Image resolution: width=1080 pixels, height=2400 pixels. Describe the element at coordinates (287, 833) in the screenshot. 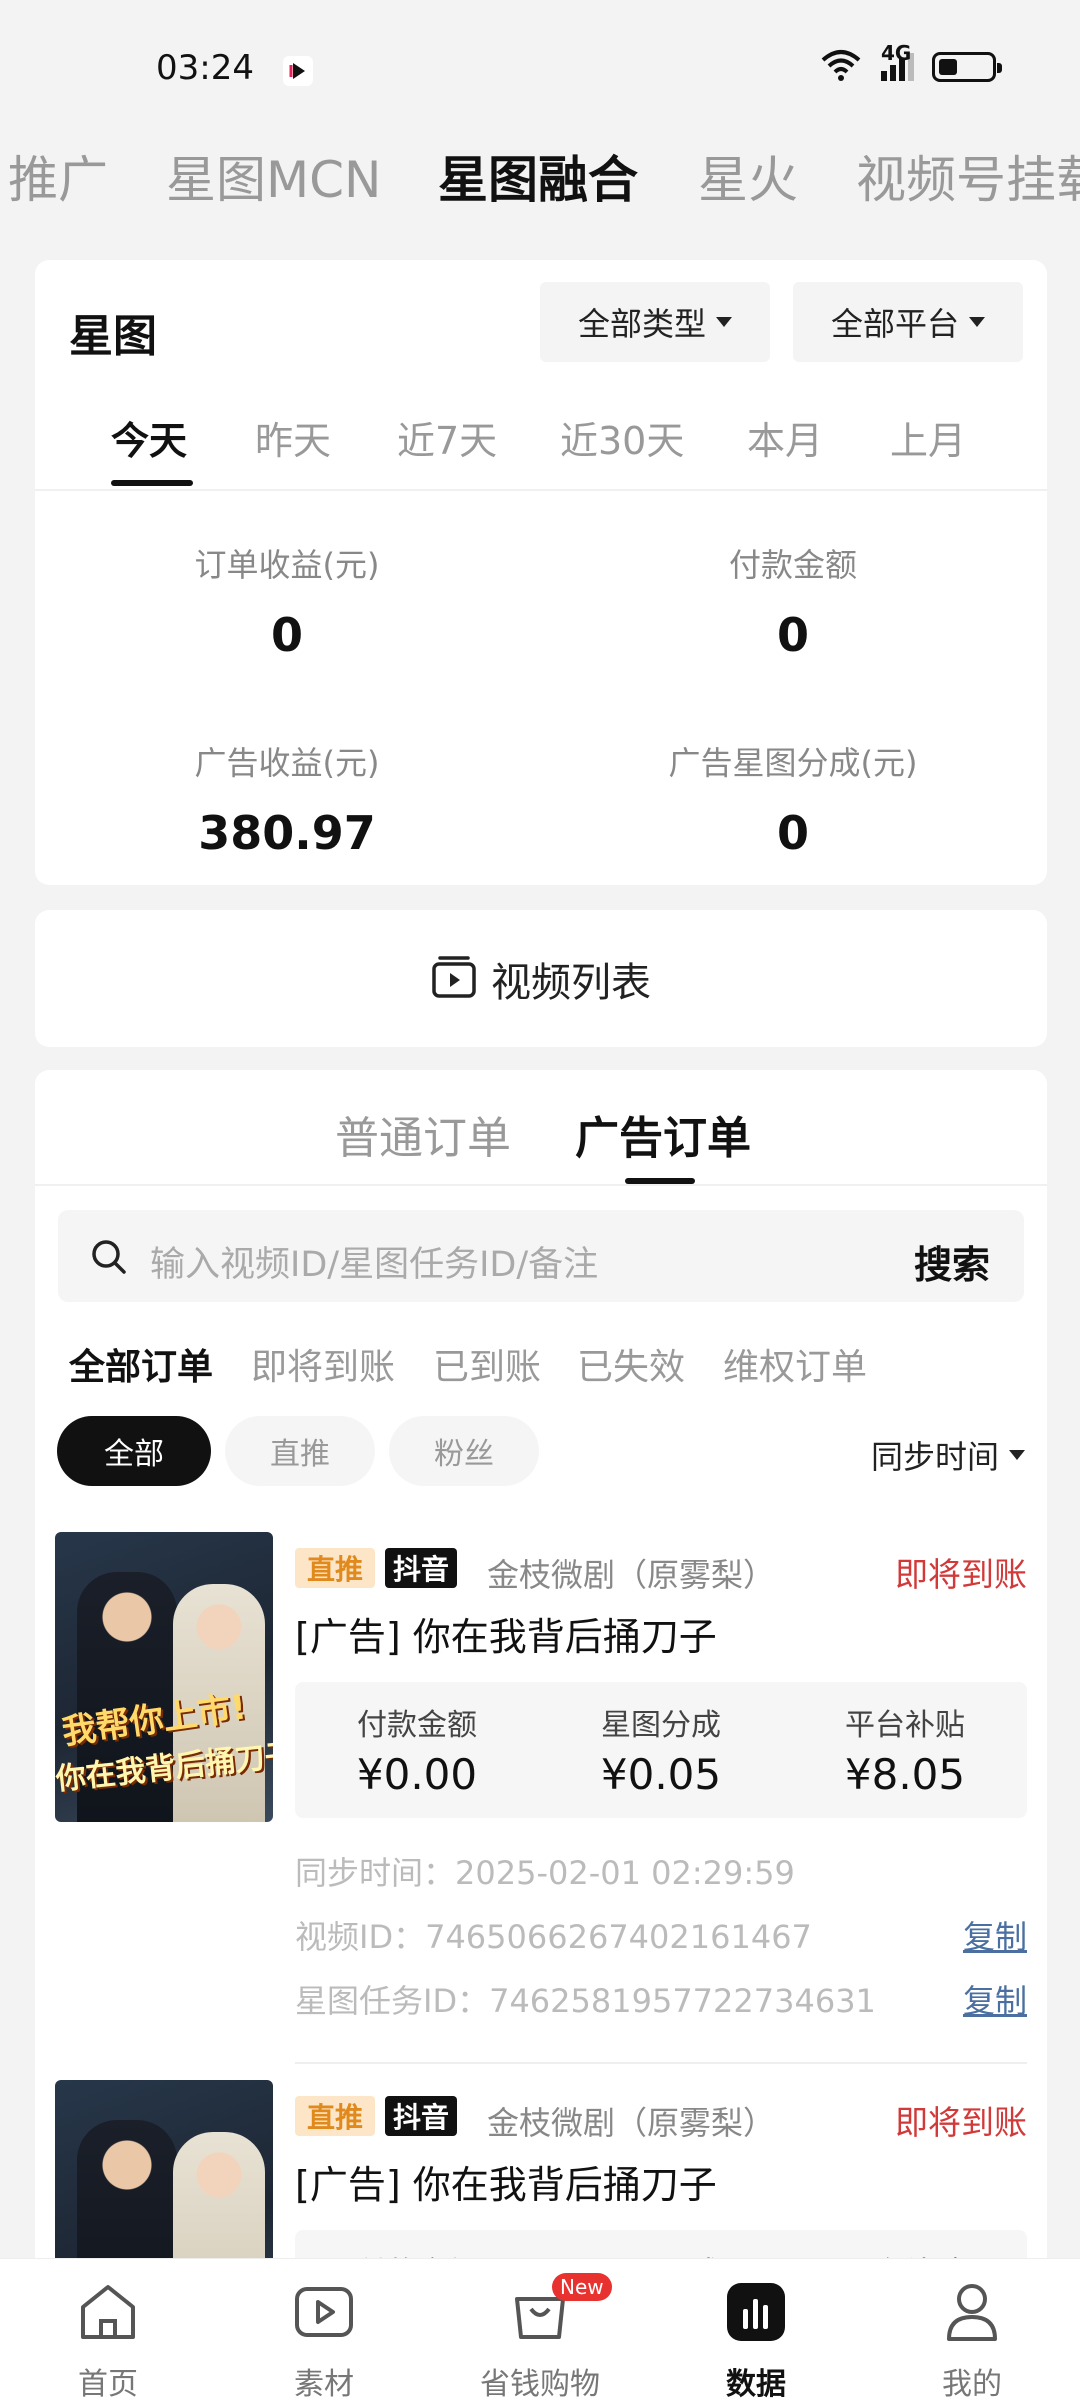

I see `metric-value: 380.97` at that location.